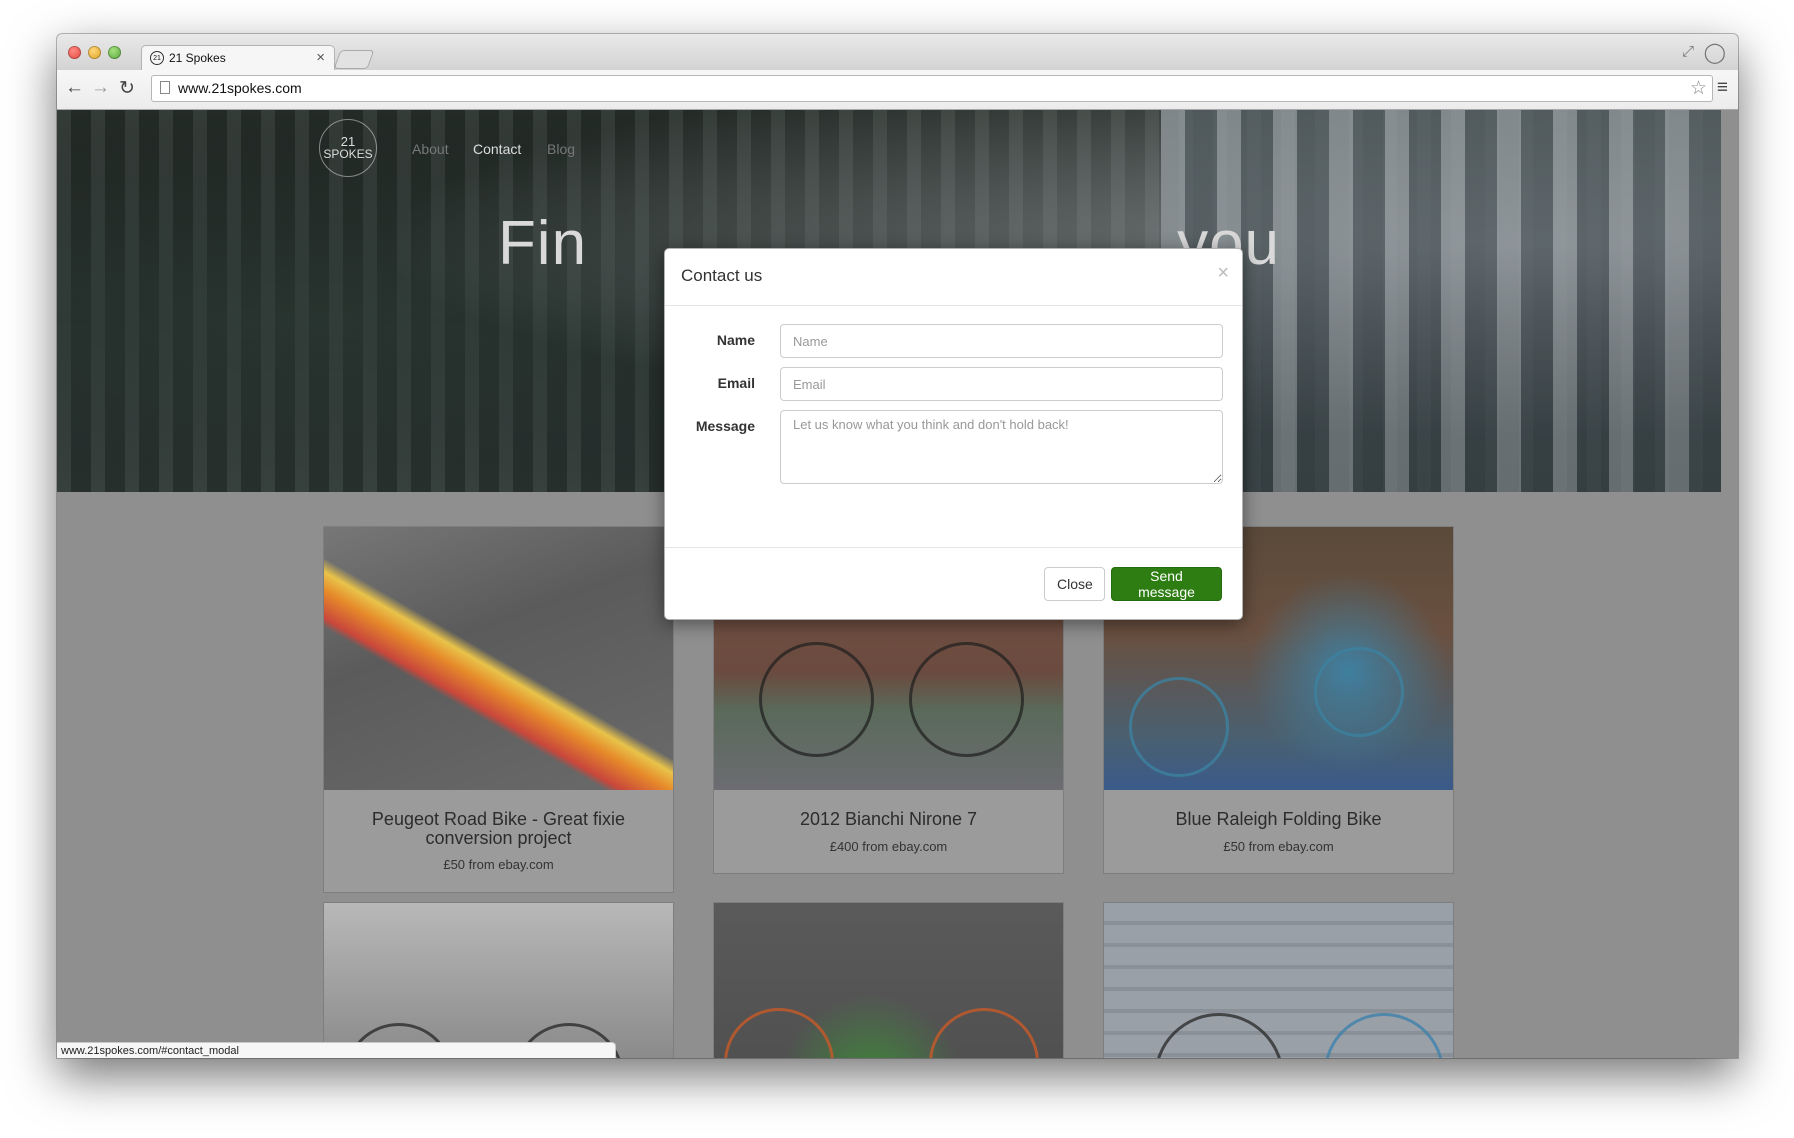  What do you see at coordinates (888, 819) in the screenshot?
I see `listing-title: 2012 Bianchi Nirone 7` at bounding box center [888, 819].